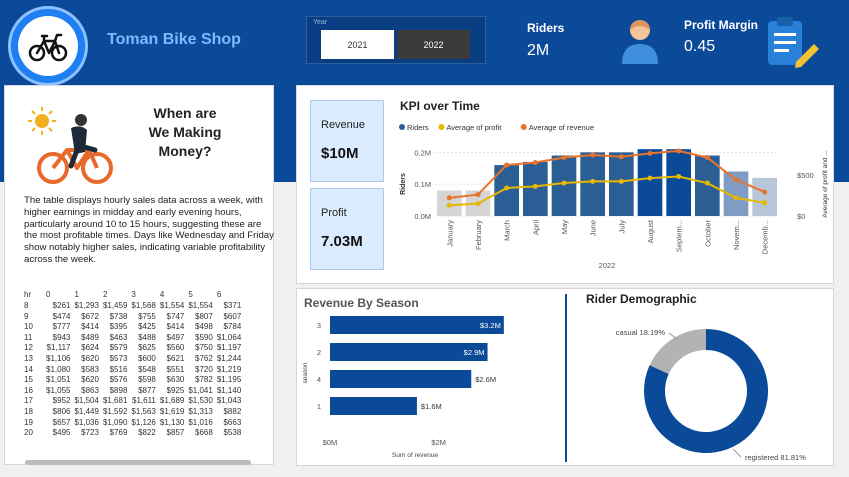 This screenshot has height=477, width=849. What do you see at coordinates (132, 327) in the screenshot?
I see `table-row: 10 $777 $414 $395 $425 $414 $498 $784` at bounding box center [132, 327].